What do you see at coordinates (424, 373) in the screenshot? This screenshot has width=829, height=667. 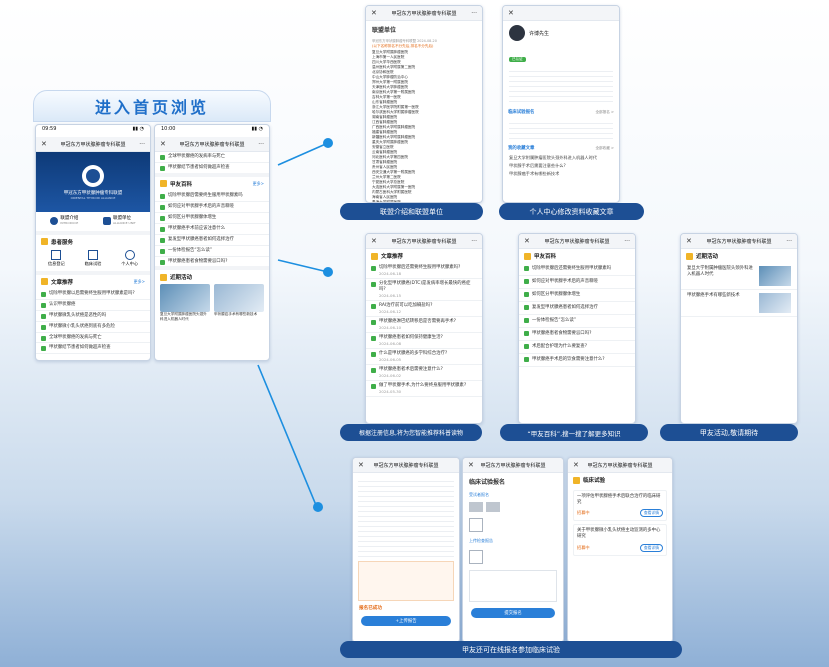 I see `list-item: 甲状腺癌患者术后需要注意什么? 2024-06-02` at bounding box center [424, 373].